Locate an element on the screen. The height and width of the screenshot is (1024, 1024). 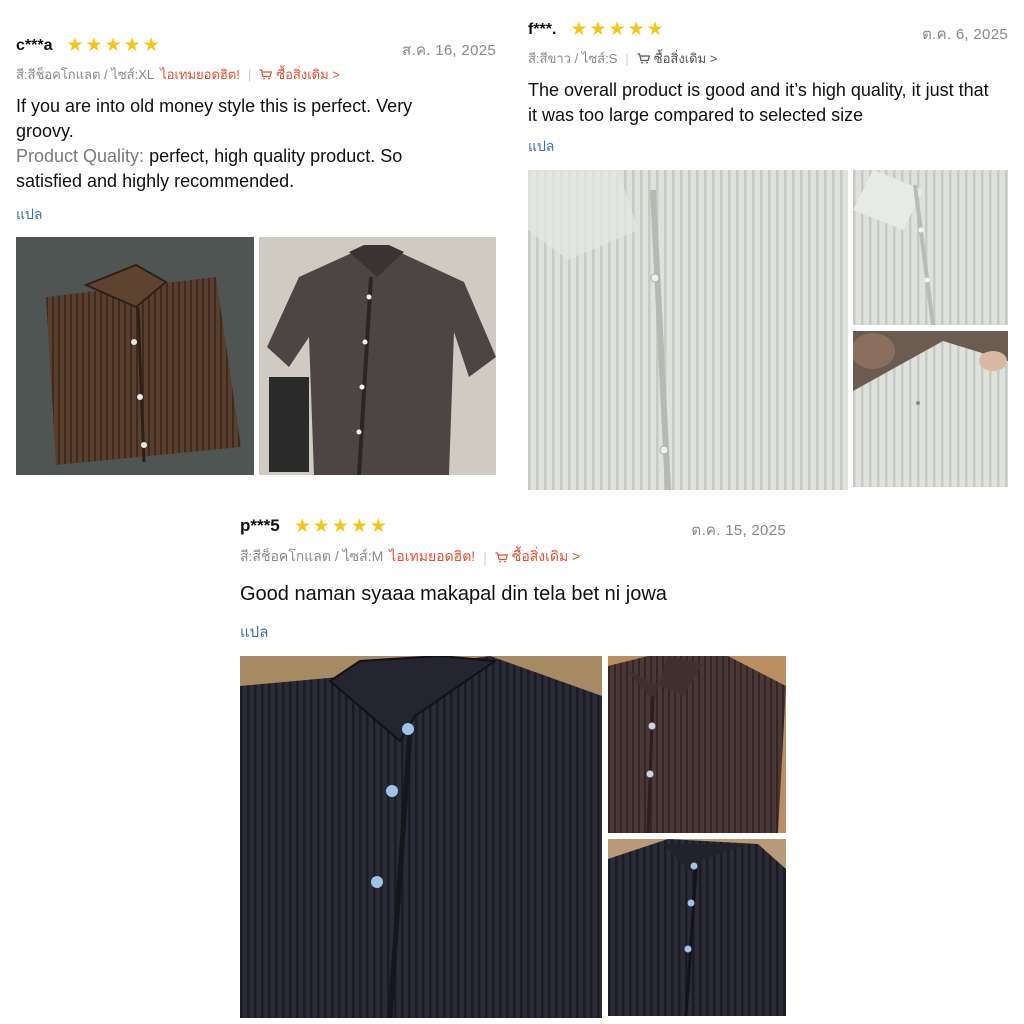
reviewer-name: p***5 is located at coordinates (260, 525).